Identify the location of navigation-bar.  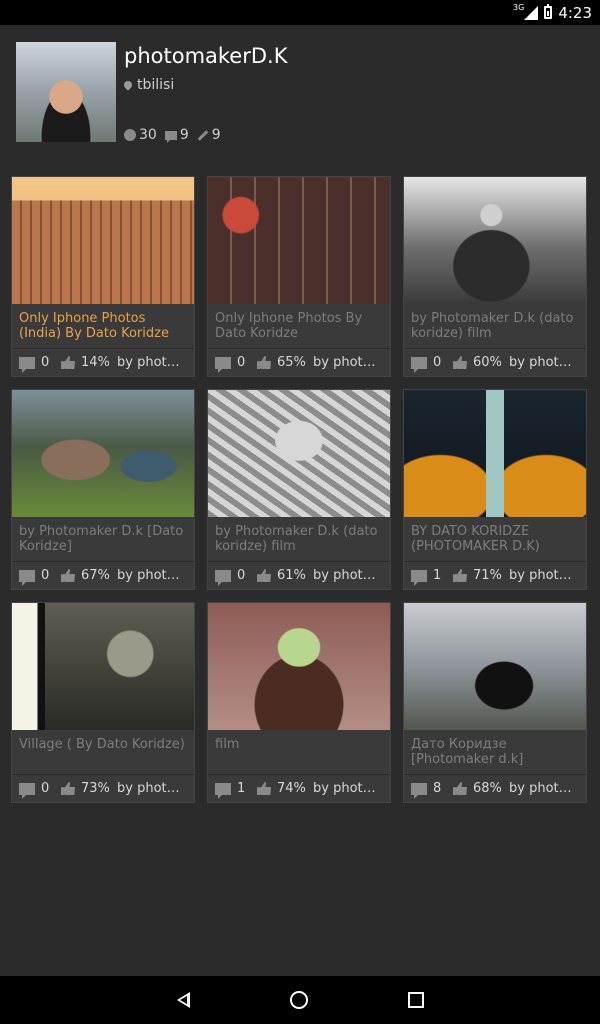
(300, 1000).